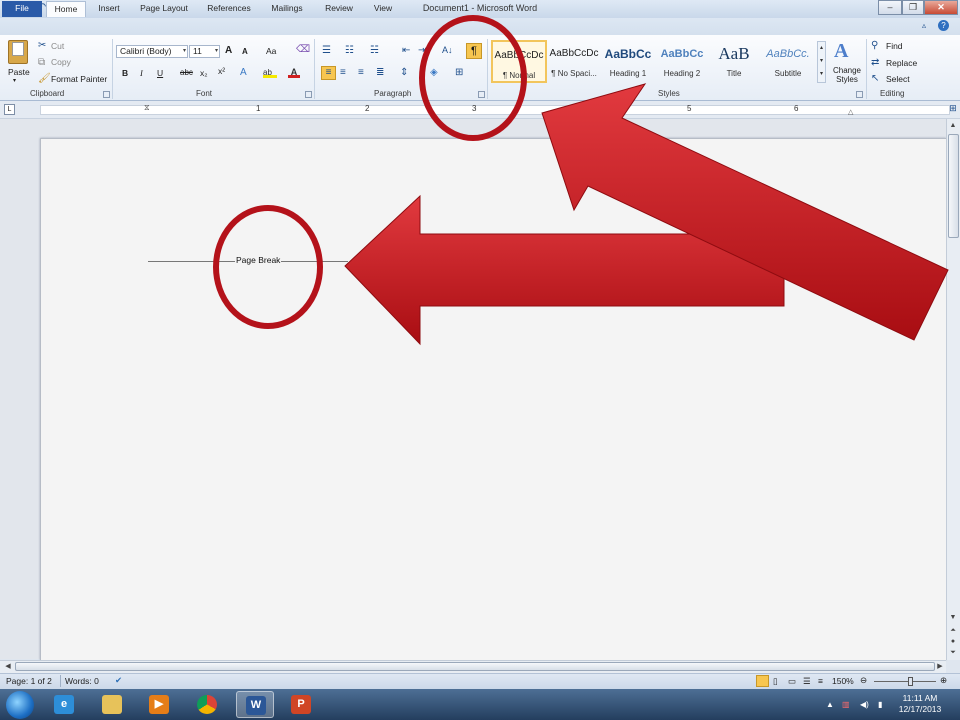 This screenshot has width=960, height=720. Describe the element at coordinates (792, 681) in the screenshot. I see `web-layout-view-icon: ▭` at that location.